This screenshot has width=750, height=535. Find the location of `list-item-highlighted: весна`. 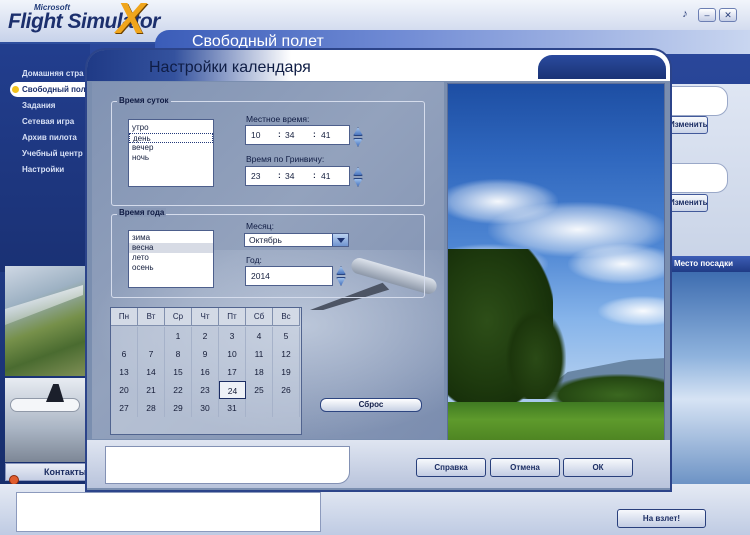

list-item-highlighted: весна is located at coordinates (171, 248).